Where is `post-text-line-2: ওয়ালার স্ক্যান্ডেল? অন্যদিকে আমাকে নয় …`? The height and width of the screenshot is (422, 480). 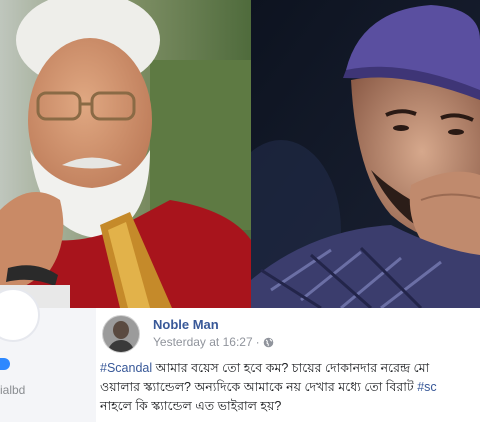 post-text-line-2: ওয়ালার স্ক্যান্ডেল? অন্যদিকে আমাকে নয় … is located at coordinates (290, 387).